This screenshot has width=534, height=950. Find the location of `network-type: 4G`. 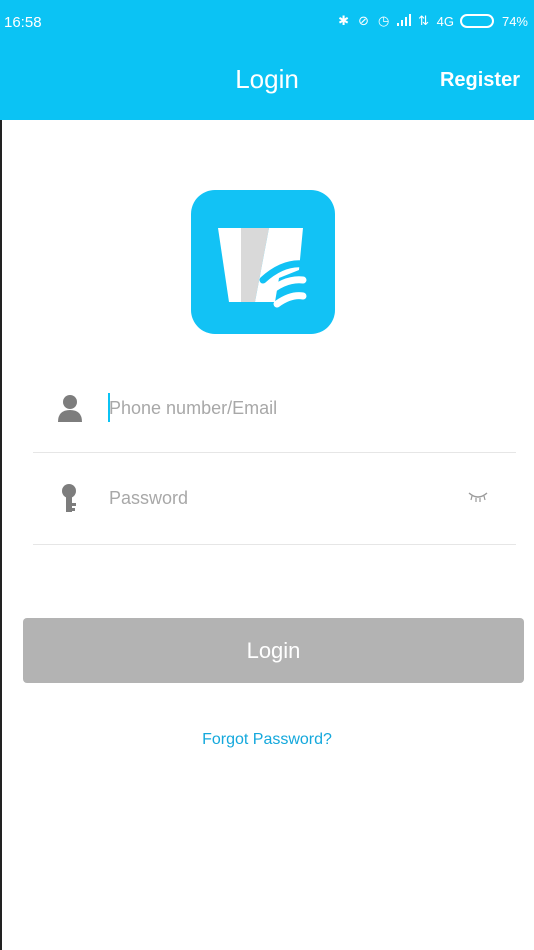

network-type: 4G is located at coordinates (445, 21).